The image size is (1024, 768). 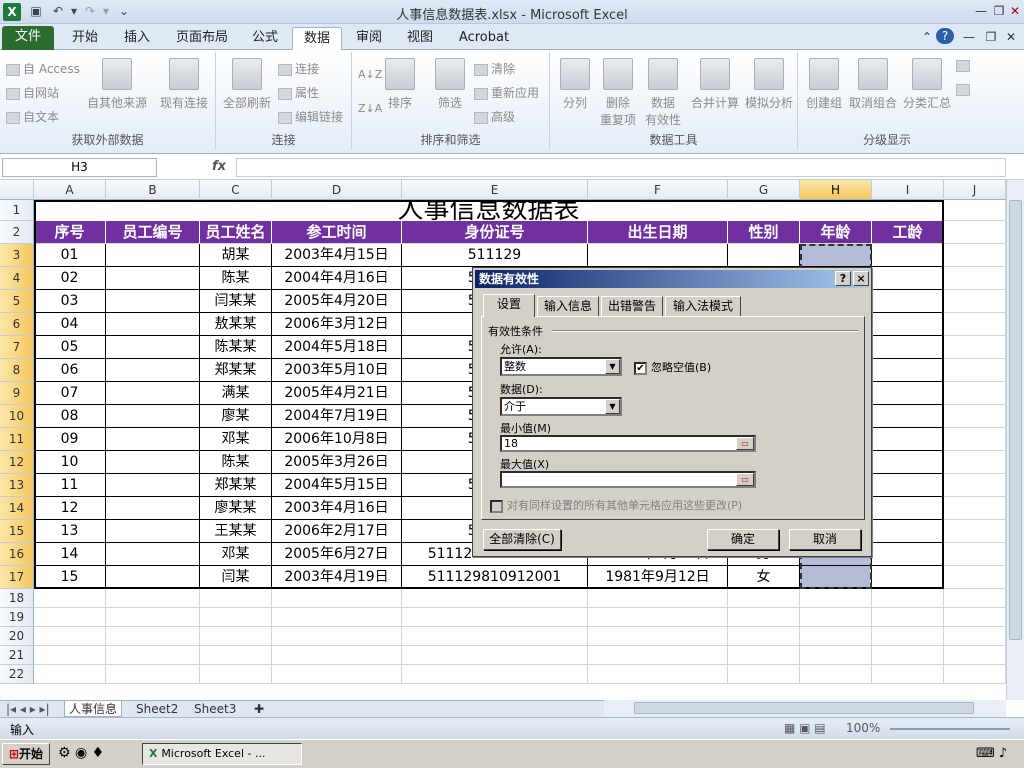 I want to click on row-header-21: 21, so click(x=17, y=655).